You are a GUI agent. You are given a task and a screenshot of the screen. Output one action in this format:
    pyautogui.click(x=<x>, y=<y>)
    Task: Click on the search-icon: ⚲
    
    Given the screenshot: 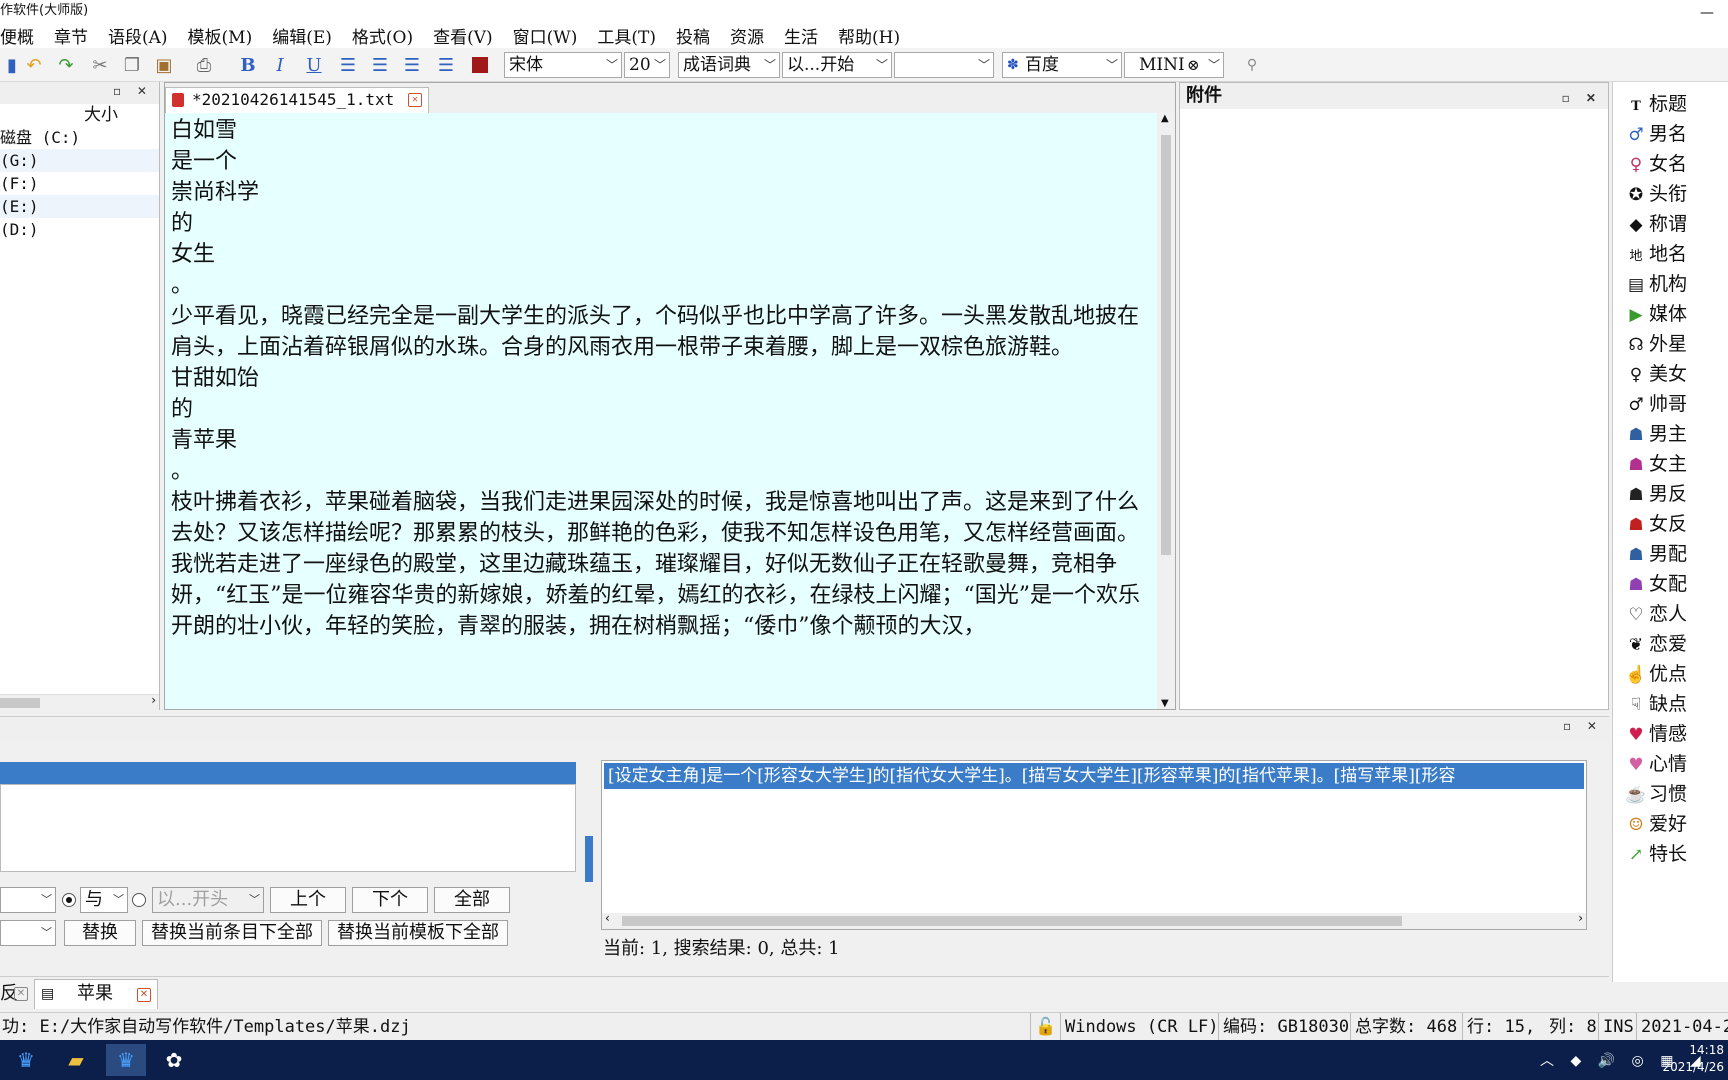 What is the action you would take?
    pyautogui.click(x=1252, y=65)
    